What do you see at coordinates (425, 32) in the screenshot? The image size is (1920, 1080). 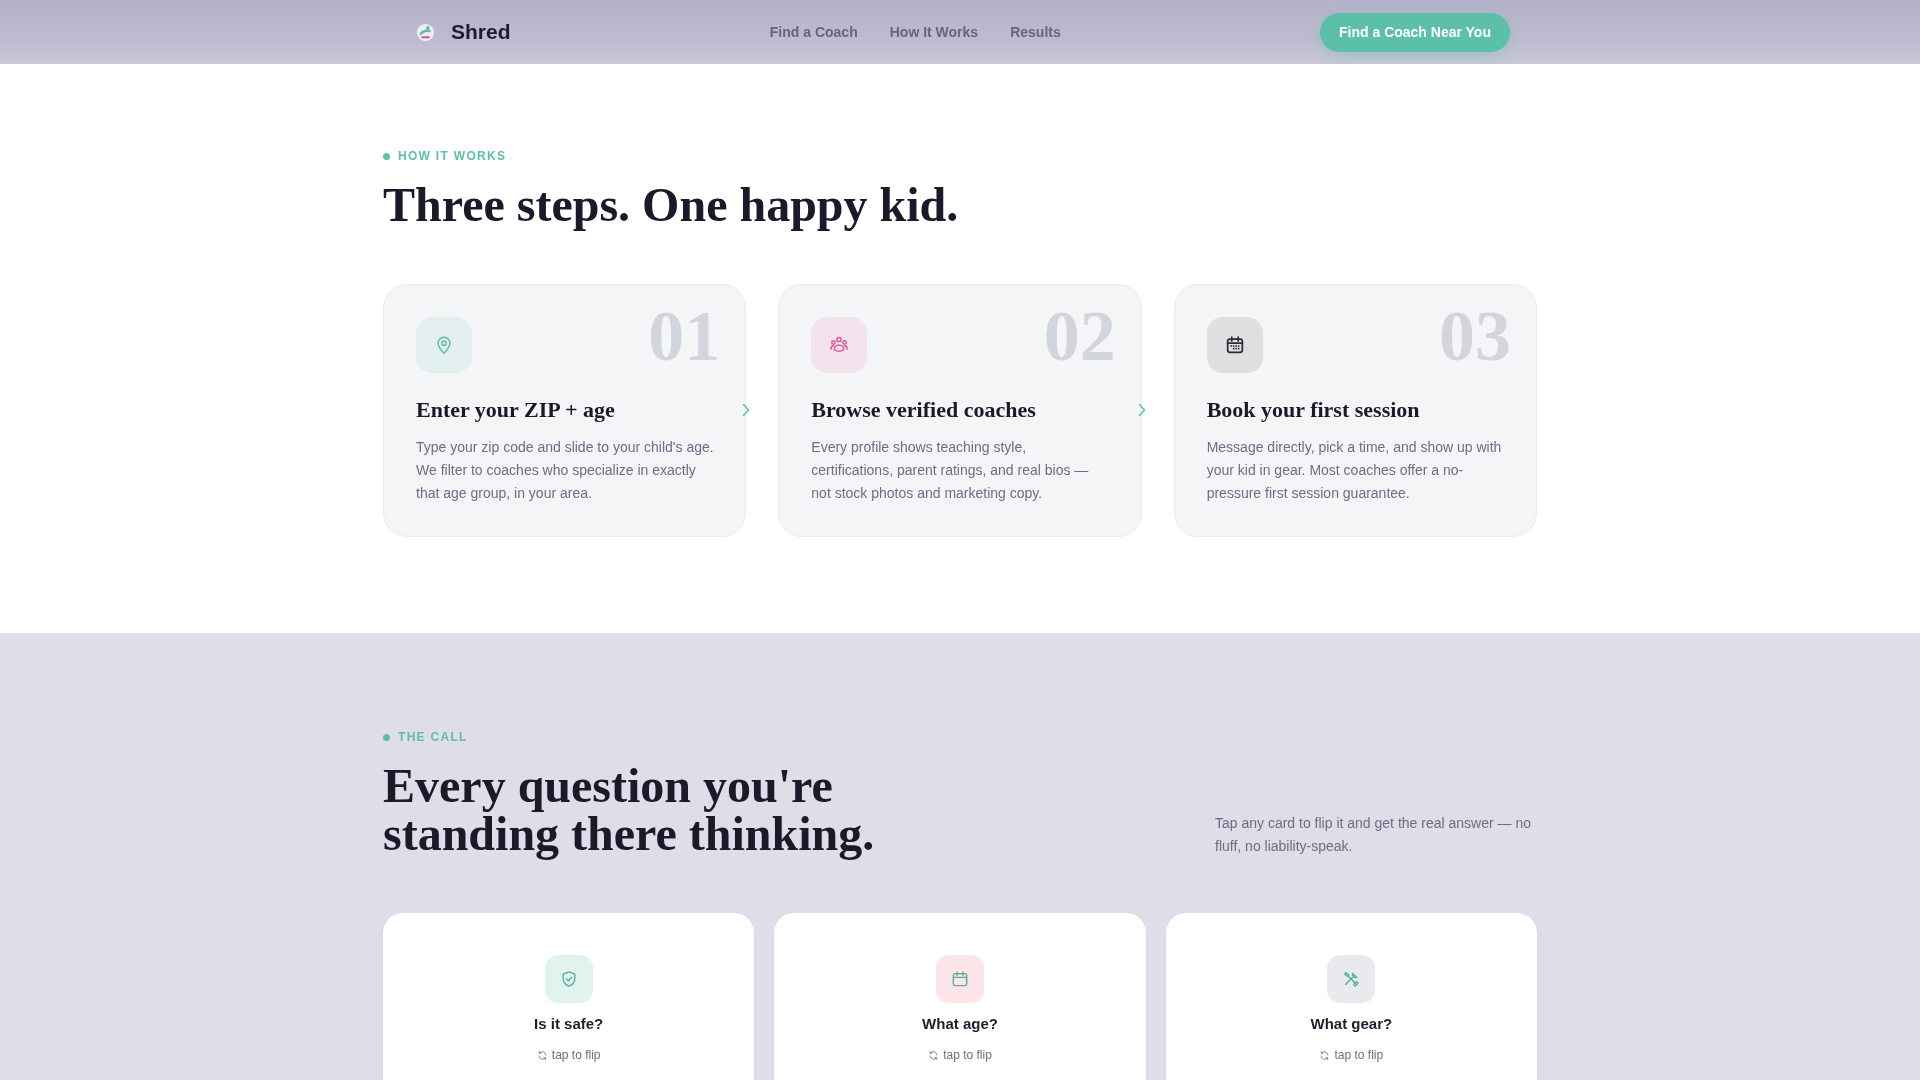 I see `logo-icon` at bounding box center [425, 32].